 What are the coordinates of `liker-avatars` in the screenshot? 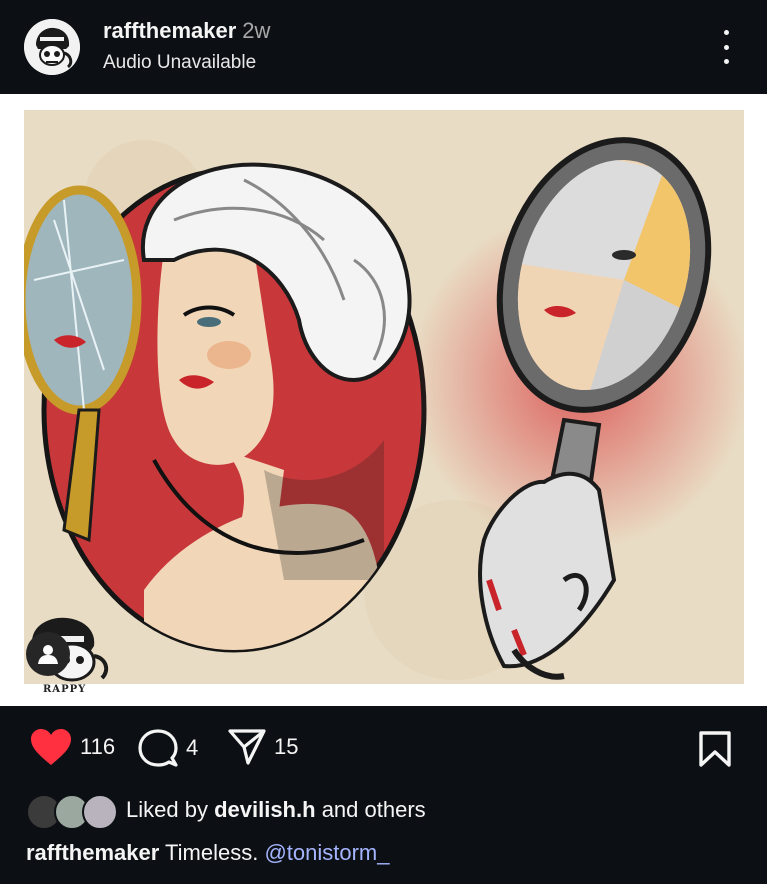 It's located at (72, 811).